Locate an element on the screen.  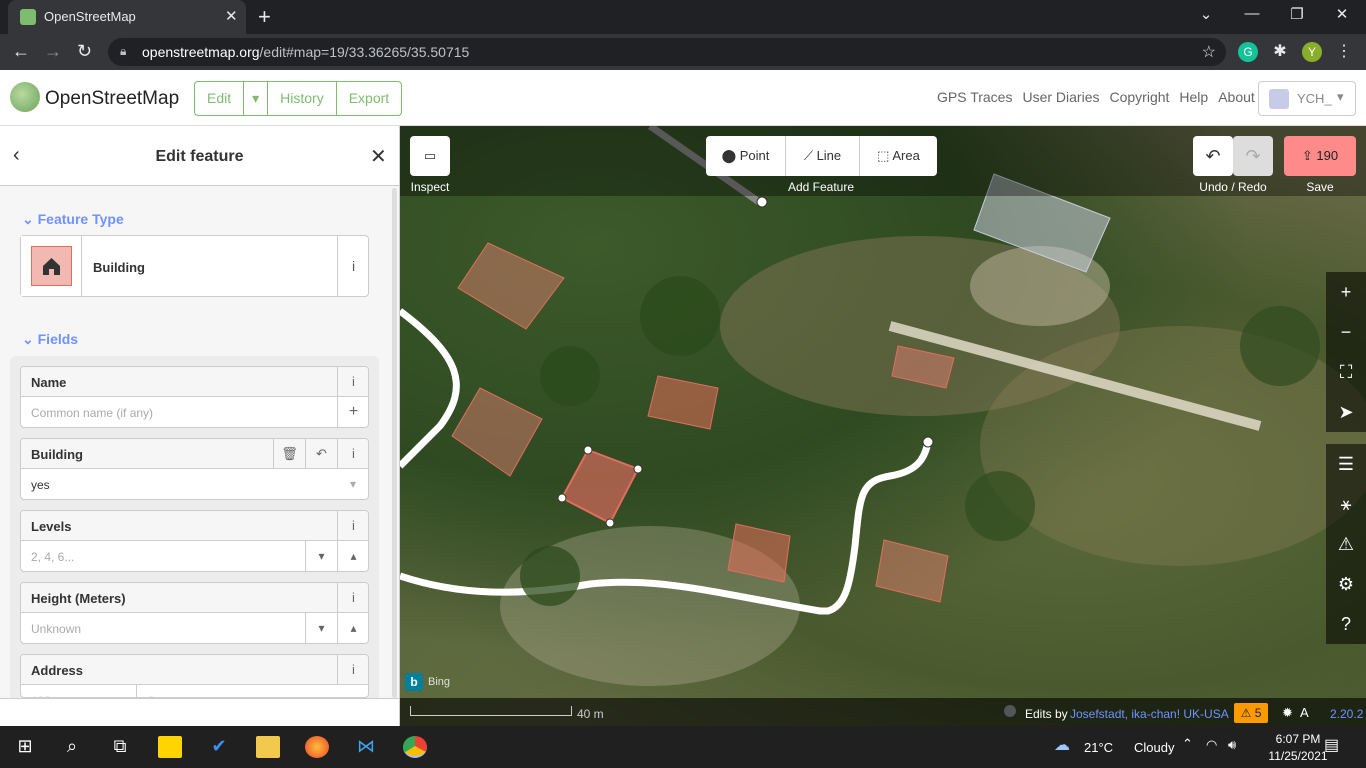
issues-warning-badge: ⚠ 5 is located at coordinates (1251, 713).